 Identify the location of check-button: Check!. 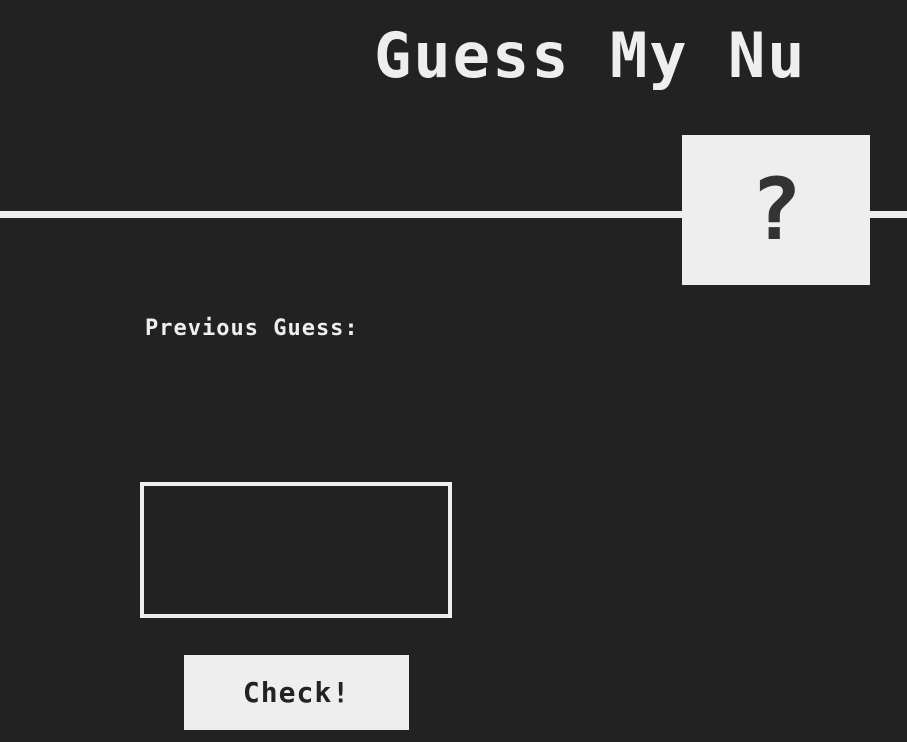
(296, 692).